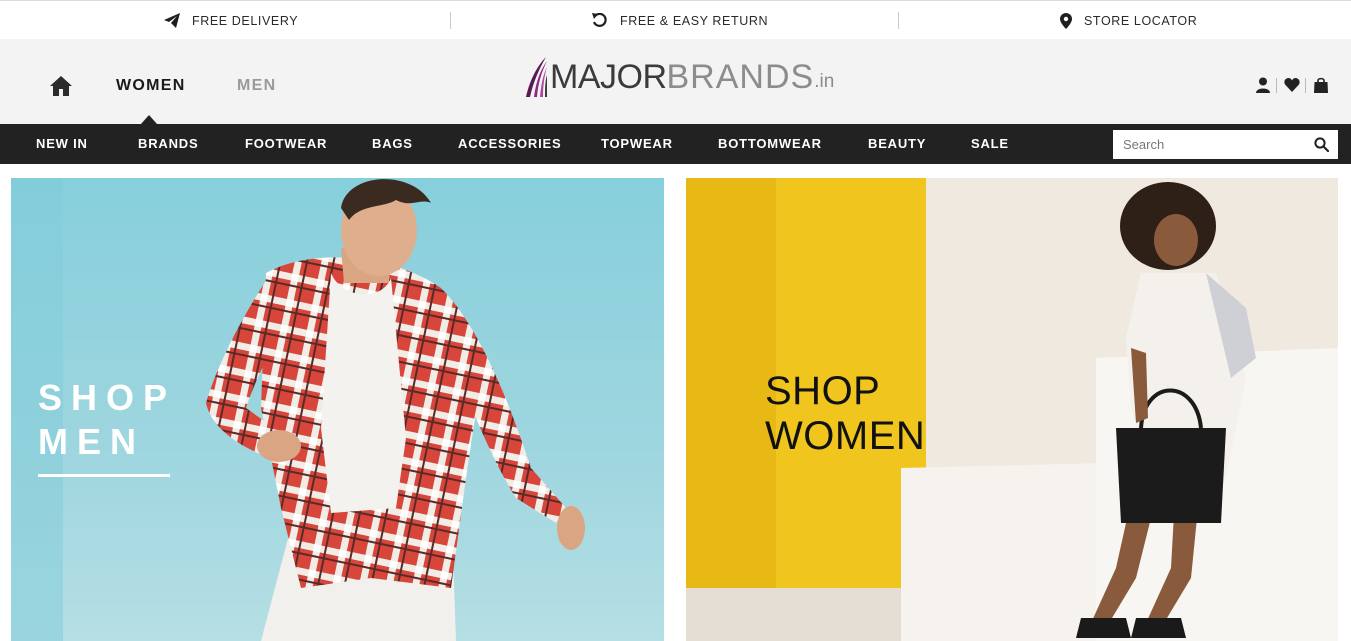  Describe the element at coordinates (1321, 85) in the screenshot. I see `shopping-bag-icon` at that location.